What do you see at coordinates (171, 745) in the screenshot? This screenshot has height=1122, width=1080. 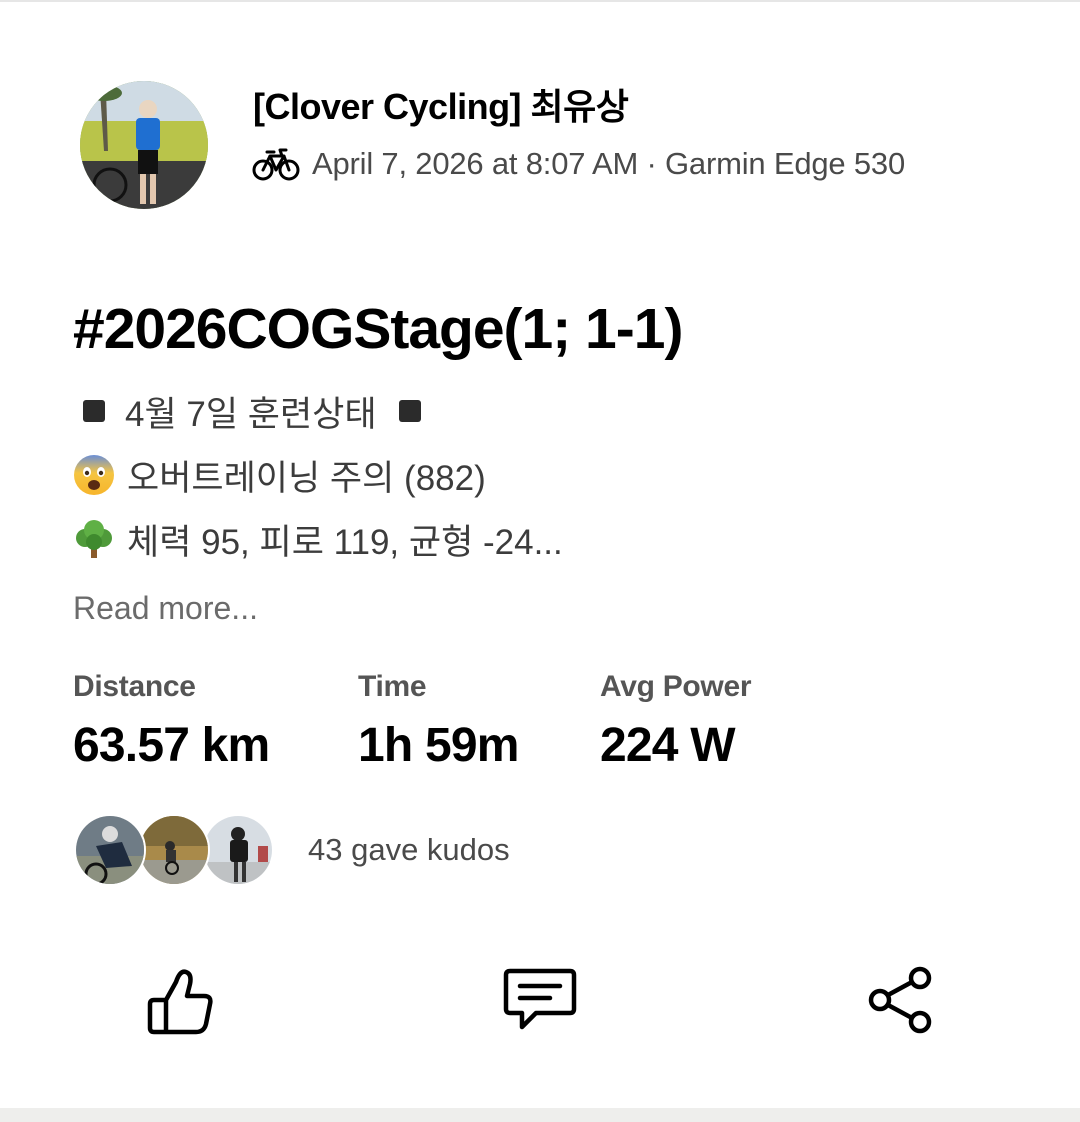 I see `stat-value: 63.57 km` at bounding box center [171, 745].